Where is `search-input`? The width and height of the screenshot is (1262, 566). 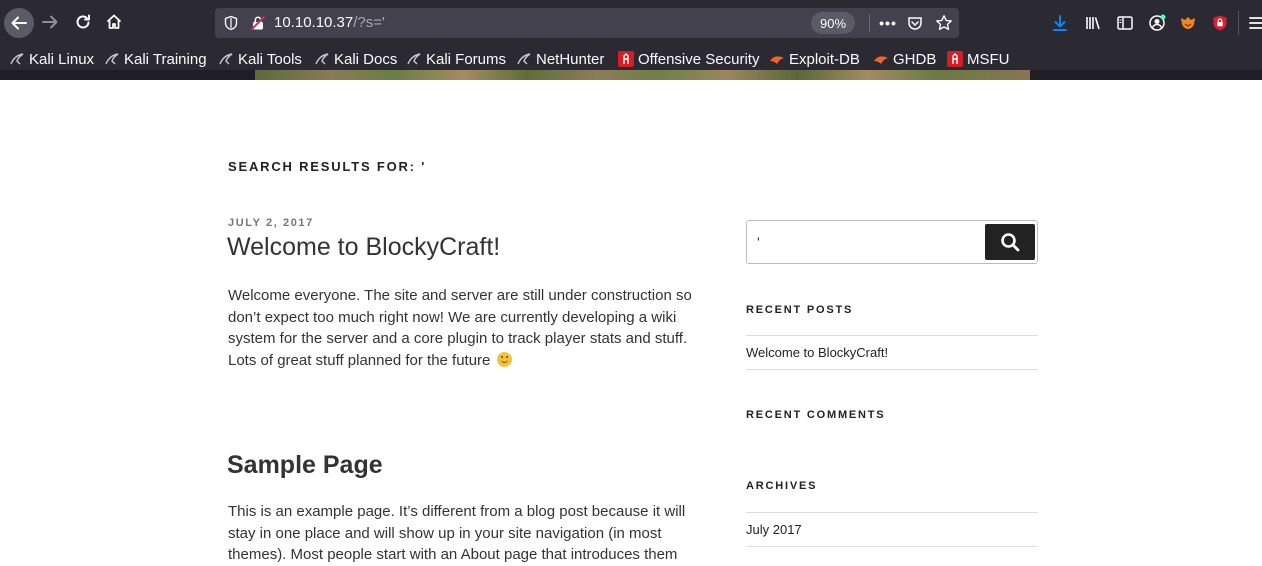 search-input is located at coordinates (867, 242).